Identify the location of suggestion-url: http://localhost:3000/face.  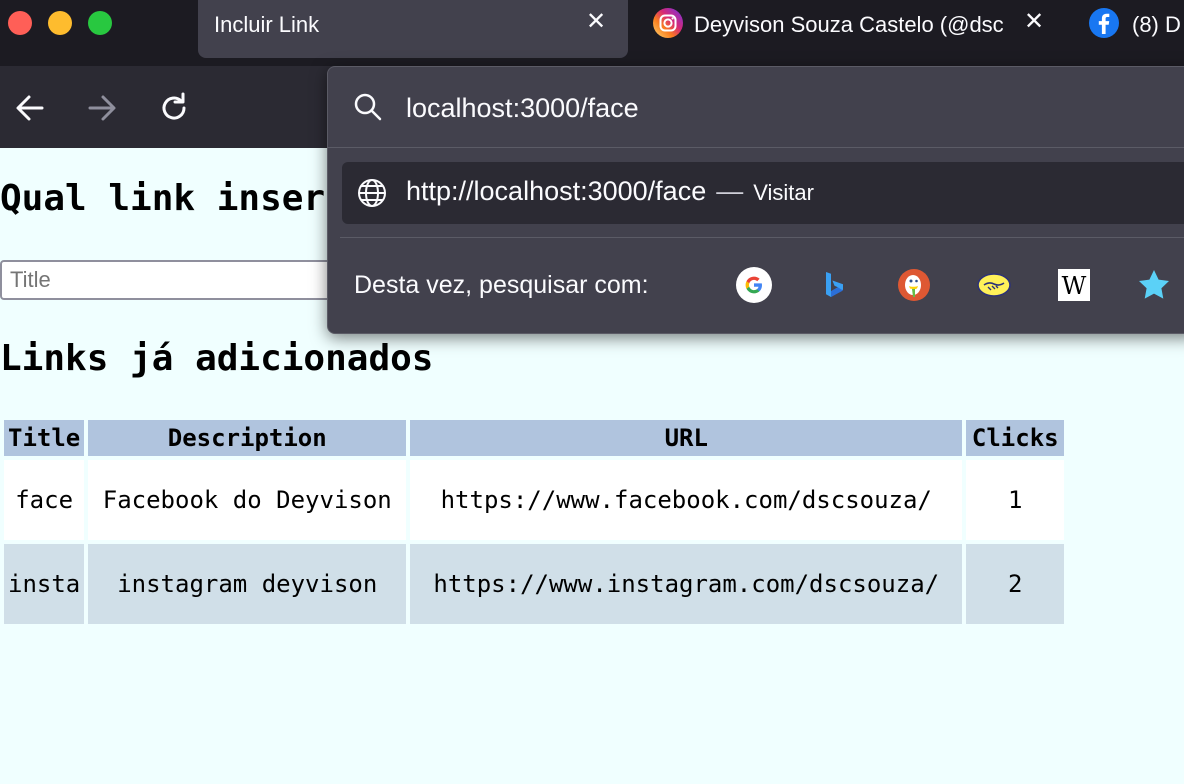
(556, 191).